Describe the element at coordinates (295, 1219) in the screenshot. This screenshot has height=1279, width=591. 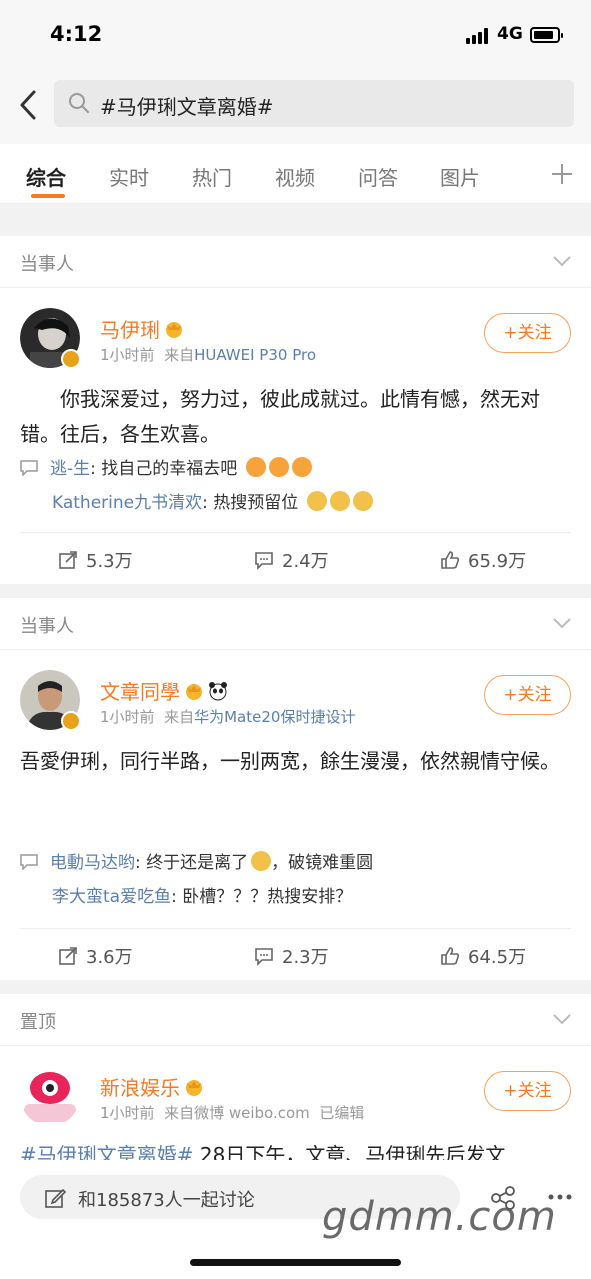
I see `bottom-bar: 和185873人一起讨论 gdmm.com` at that location.